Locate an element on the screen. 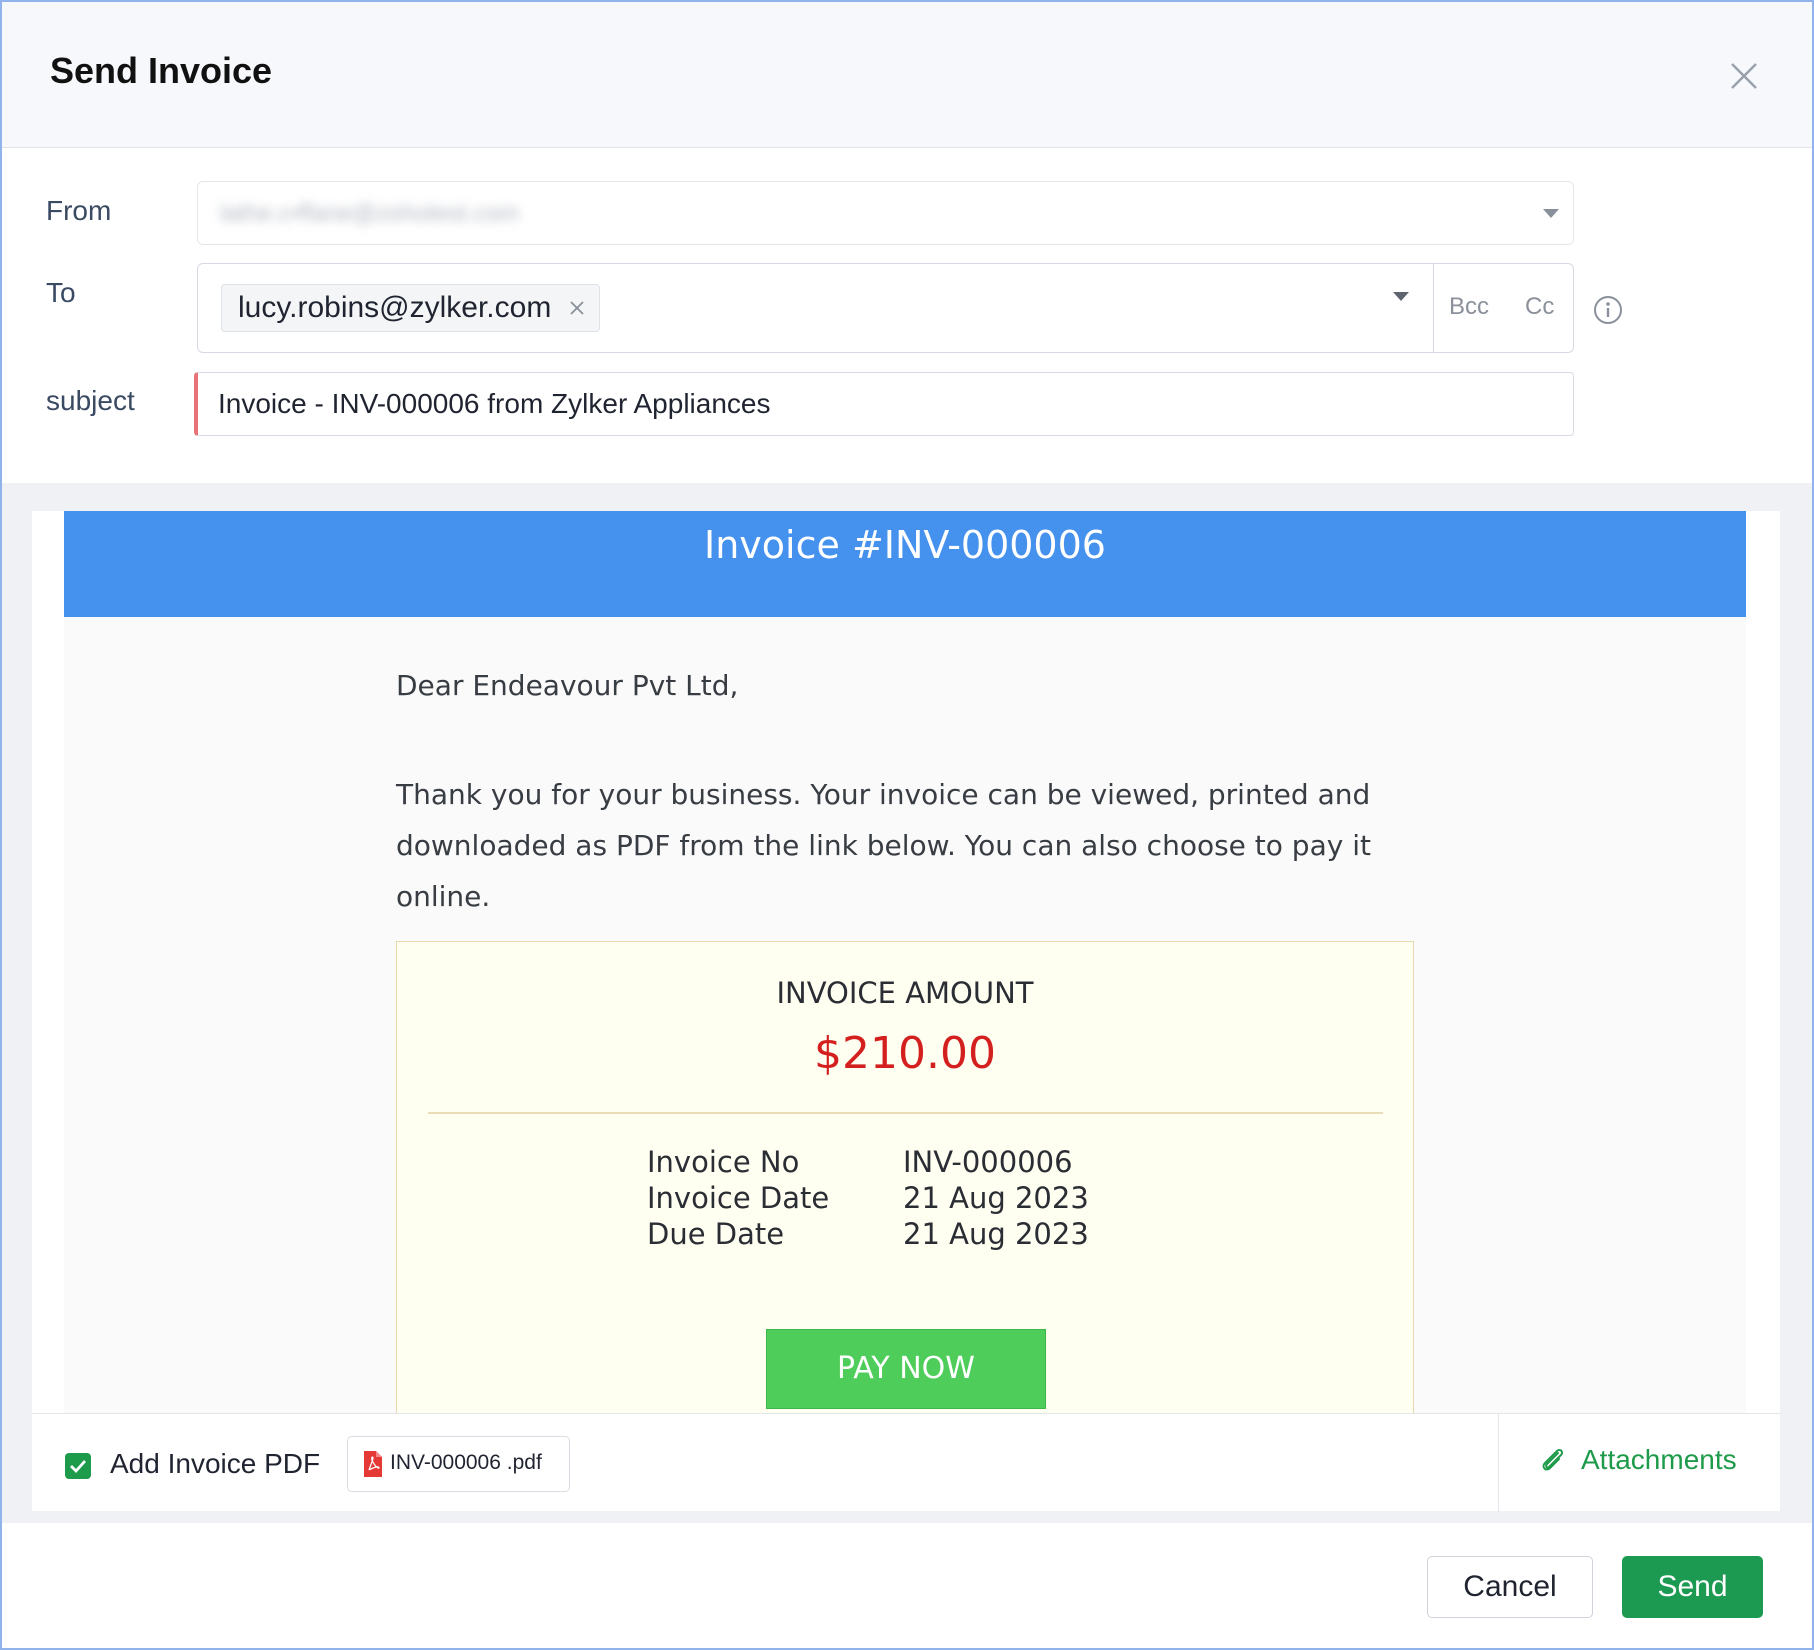 This screenshot has height=1650, width=1814. to-input: lucy.robins@zylker.com is located at coordinates (815, 308).